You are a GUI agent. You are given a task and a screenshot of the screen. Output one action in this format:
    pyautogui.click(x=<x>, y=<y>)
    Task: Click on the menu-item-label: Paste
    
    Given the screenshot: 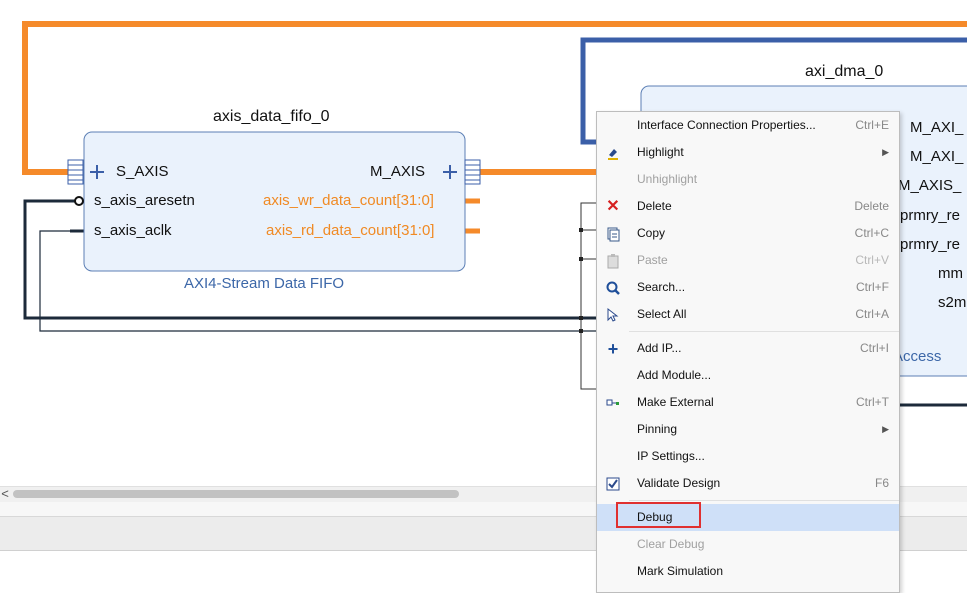 What is the action you would take?
    pyautogui.click(x=652, y=260)
    